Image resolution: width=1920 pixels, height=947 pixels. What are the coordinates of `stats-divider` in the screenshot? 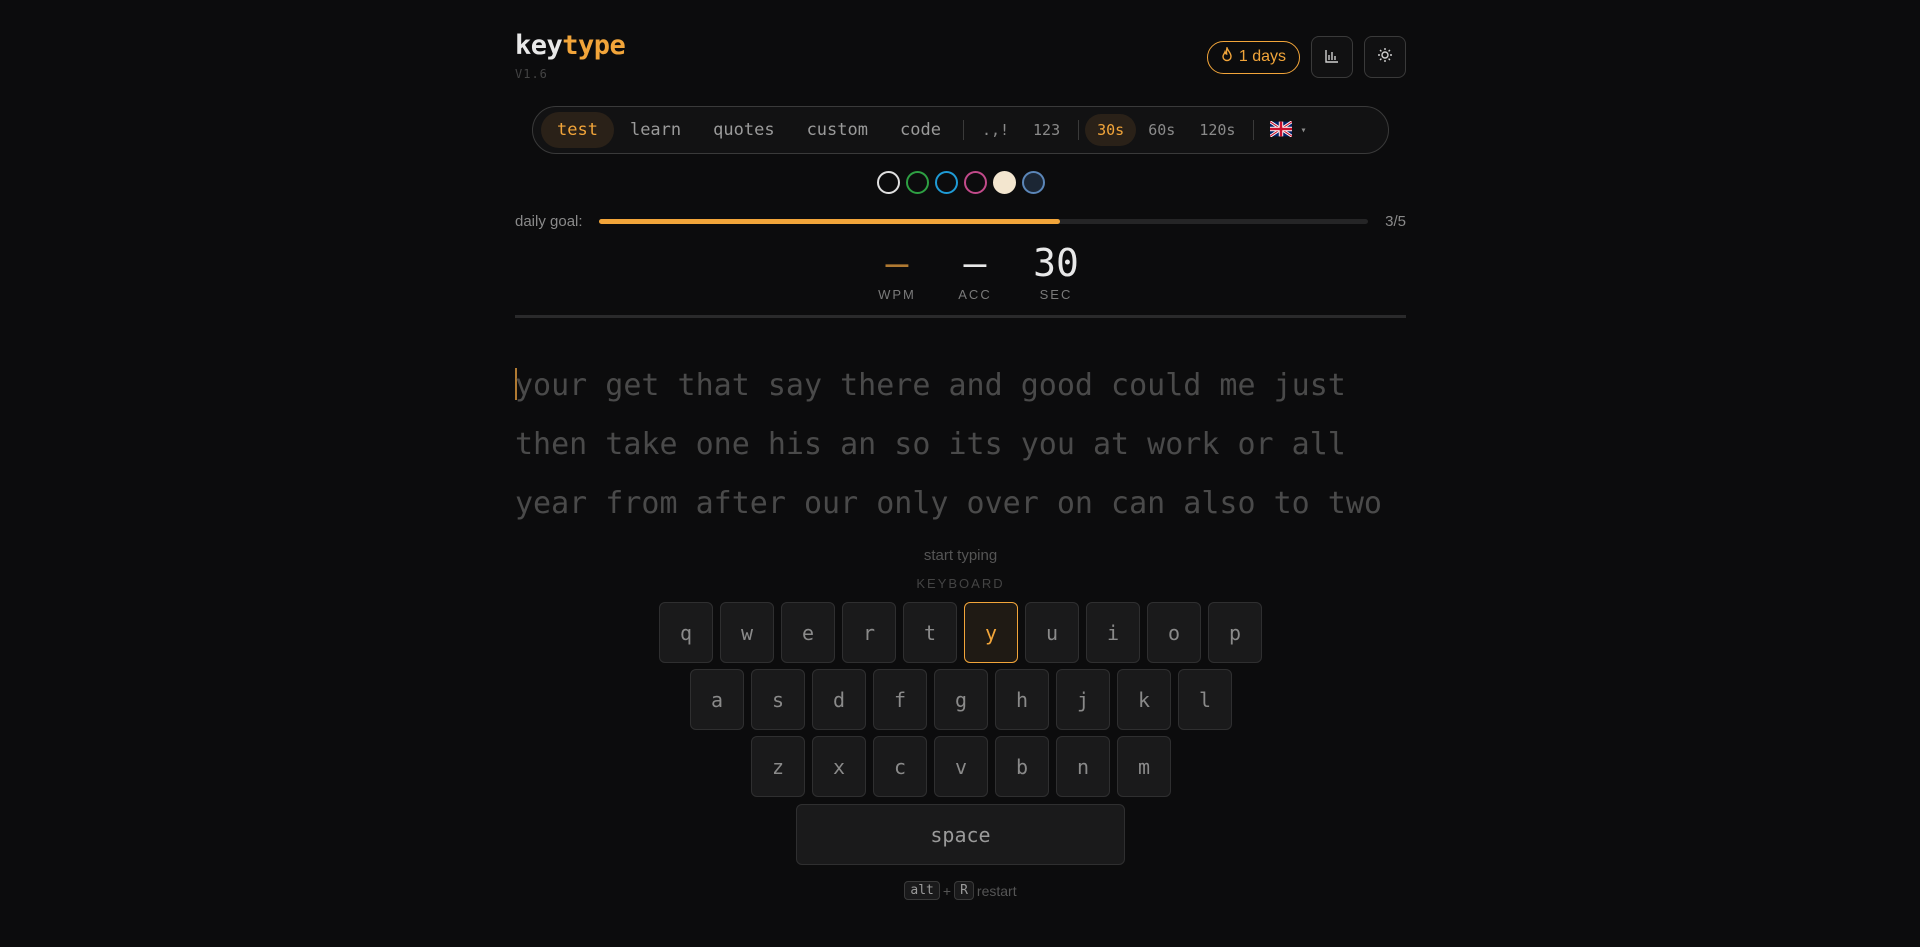 It's located at (960, 316).